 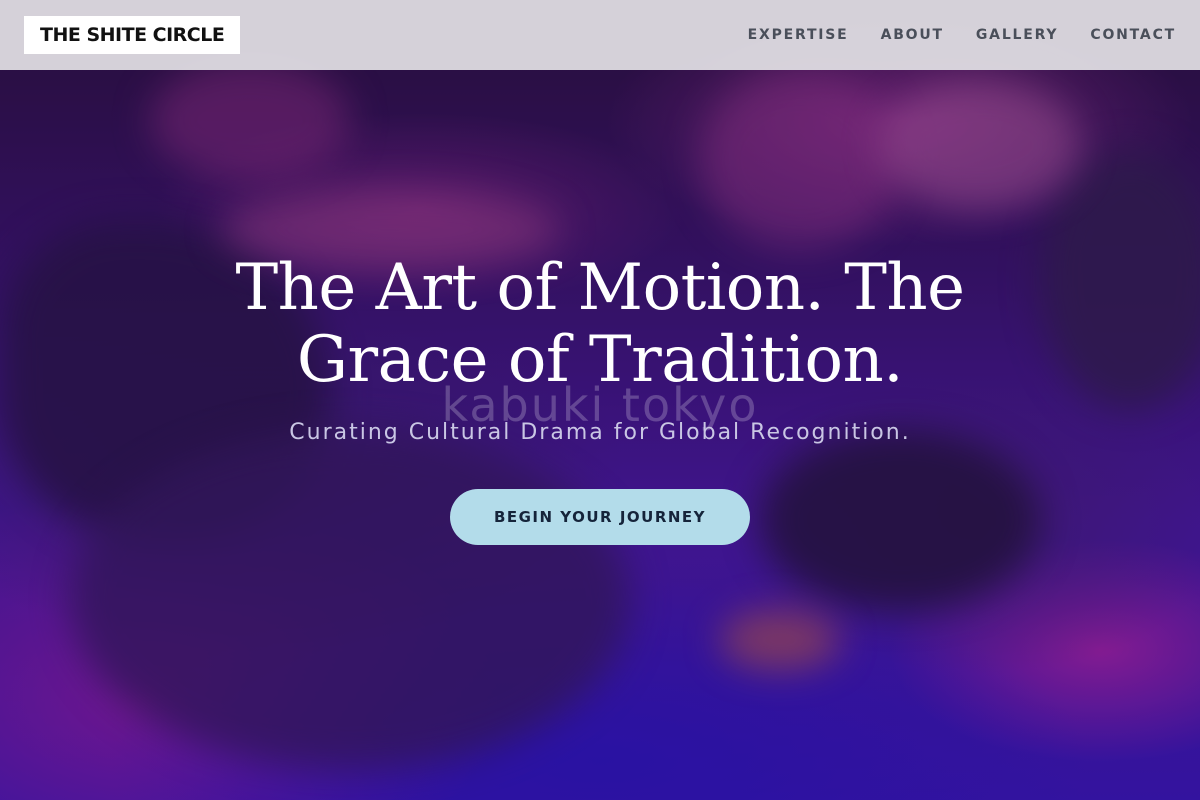 I want to click on nav-link-gallery: GALLERY, so click(x=1017, y=35).